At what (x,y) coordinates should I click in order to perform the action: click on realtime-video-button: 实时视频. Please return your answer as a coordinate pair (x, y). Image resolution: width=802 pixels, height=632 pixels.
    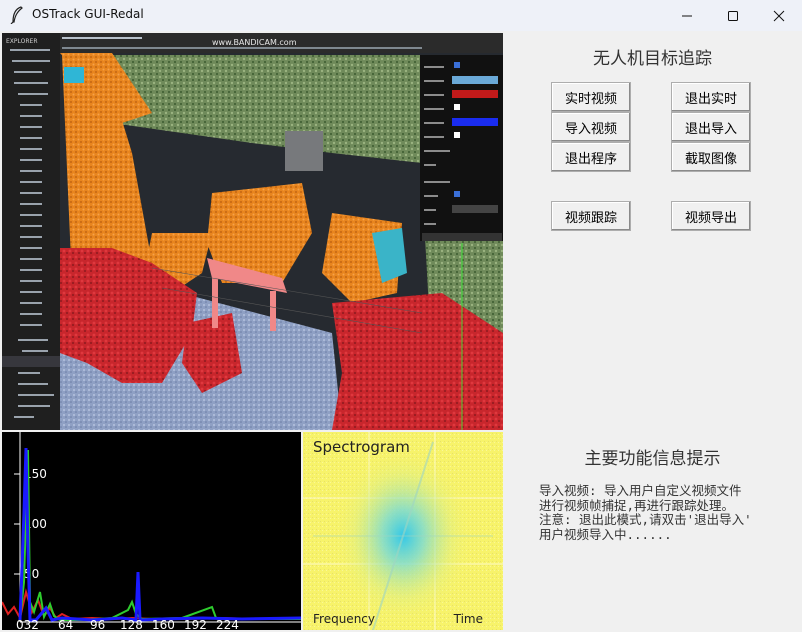
    Looking at the image, I should click on (591, 97).